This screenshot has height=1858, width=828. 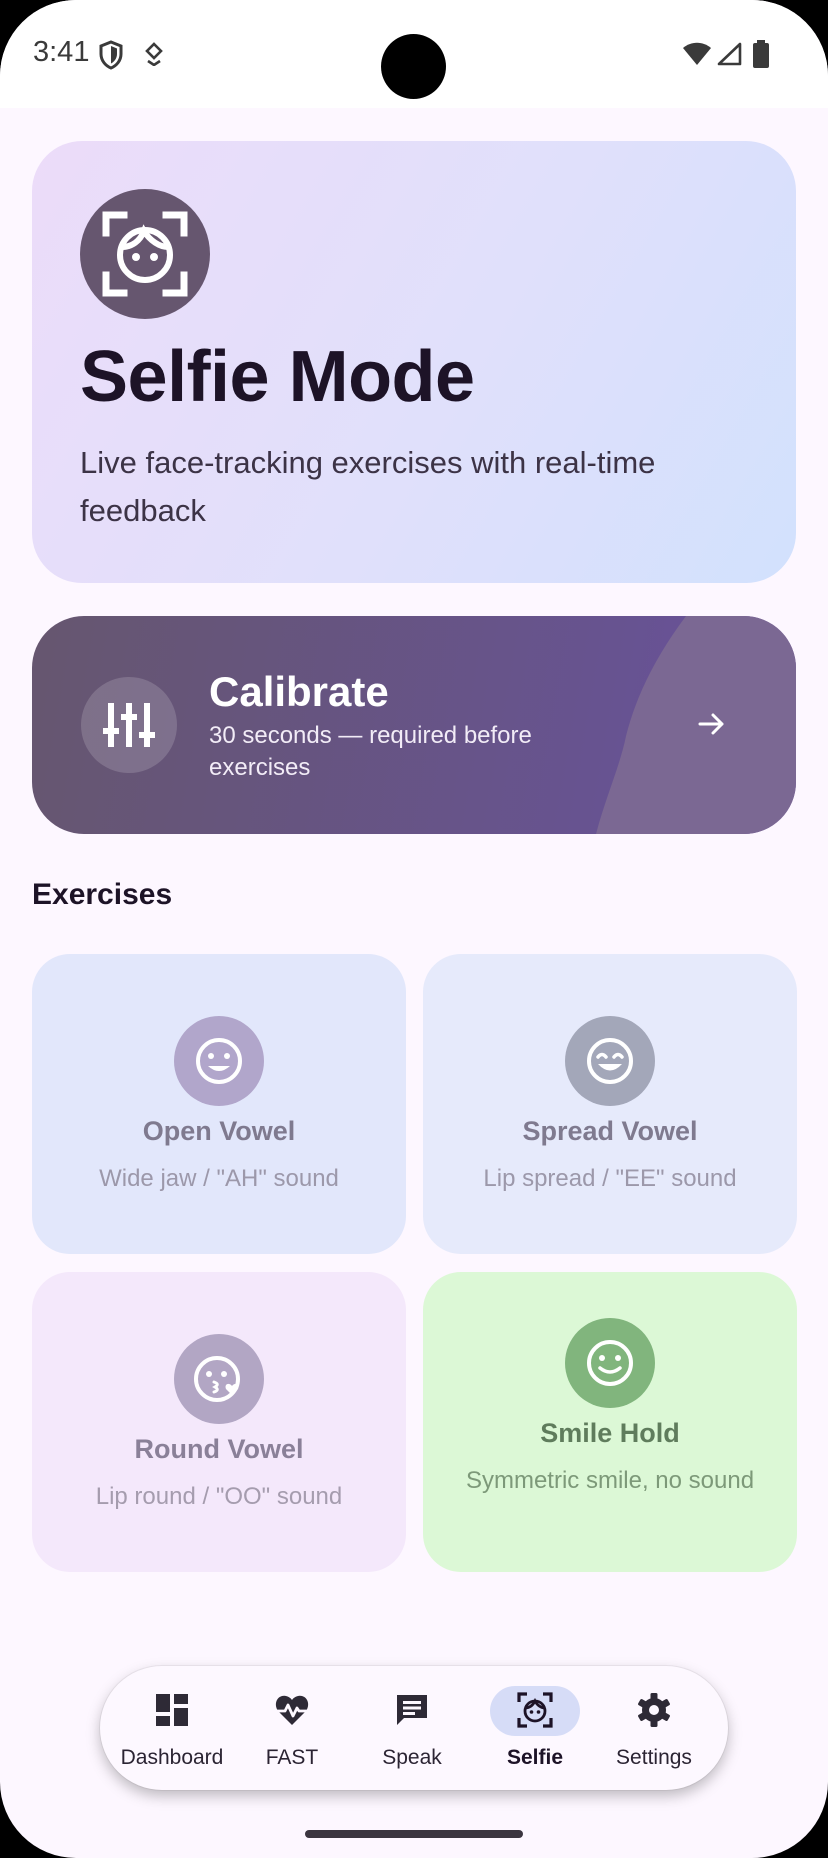 What do you see at coordinates (412, 1757) in the screenshot?
I see `nav-label: Speak` at bounding box center [412, 1757].